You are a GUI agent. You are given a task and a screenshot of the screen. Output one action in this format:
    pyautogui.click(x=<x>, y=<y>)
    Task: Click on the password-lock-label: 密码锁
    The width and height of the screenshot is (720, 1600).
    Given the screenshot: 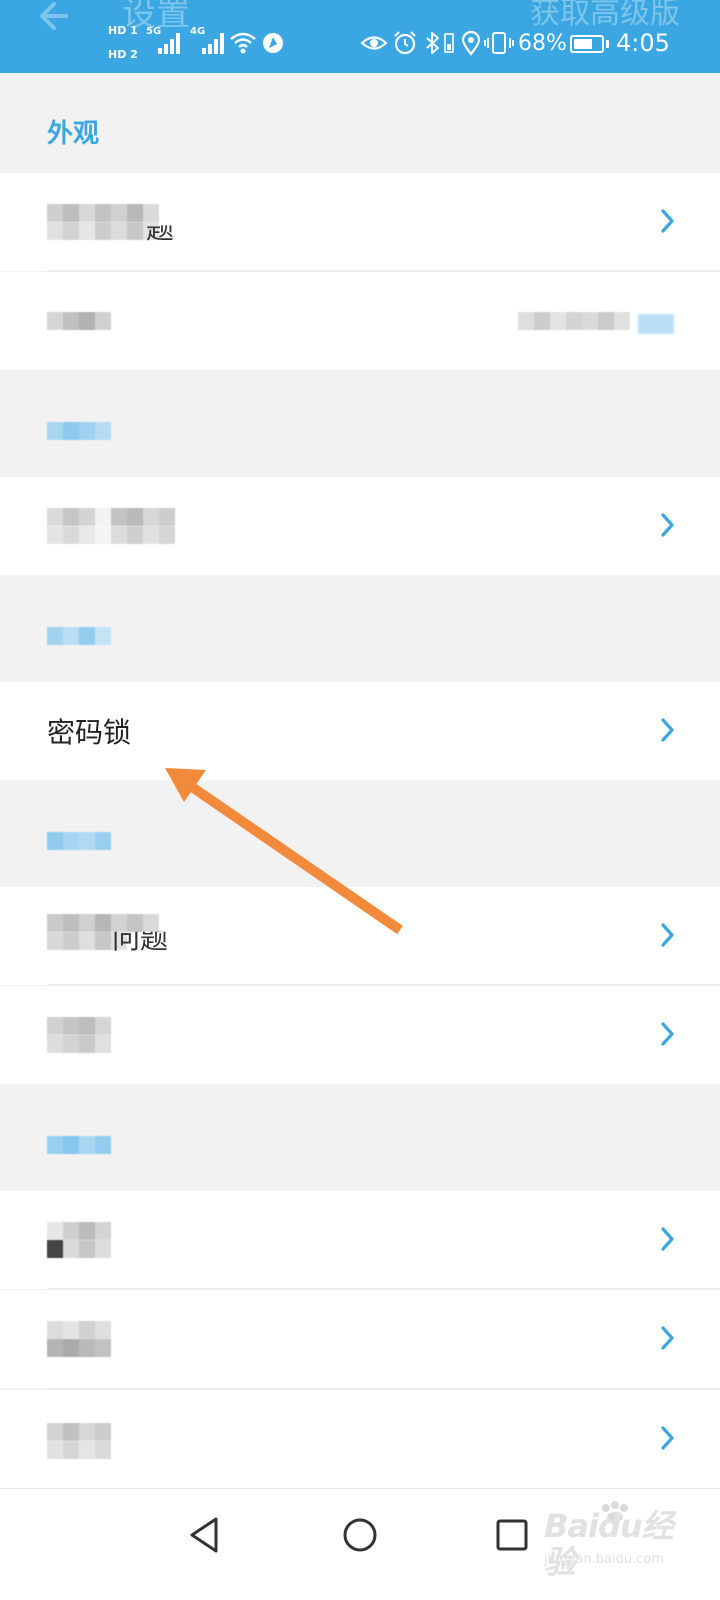 What is the action you would take?
    pyautogui.click(x=89, y=732)
    